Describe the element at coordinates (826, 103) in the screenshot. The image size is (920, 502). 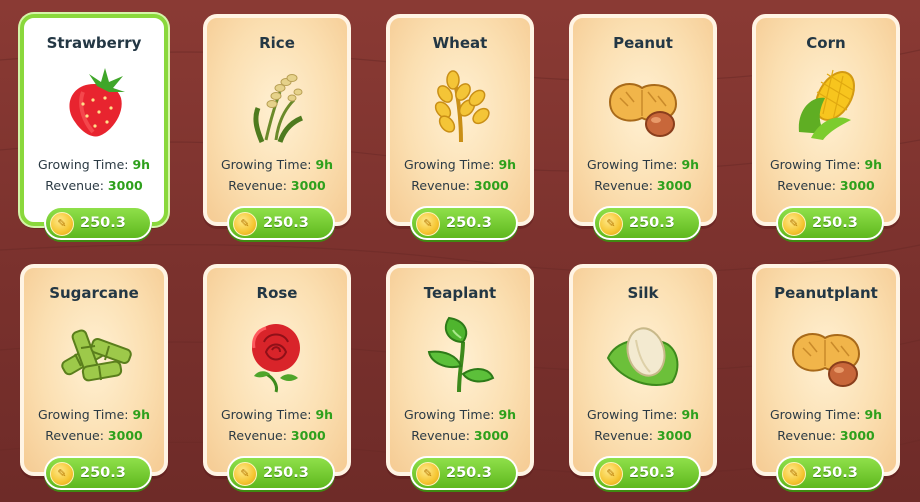
I see `corn-icon` at that location.